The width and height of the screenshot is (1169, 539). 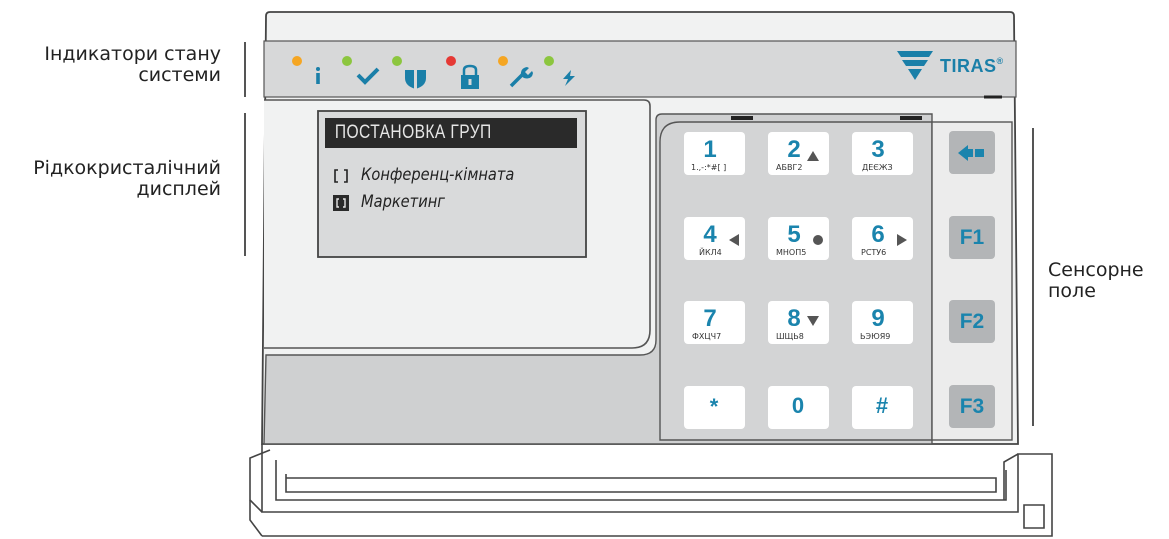 I want to click on key-8-sub: ШЩЬ8, so click(x=790, y=336).